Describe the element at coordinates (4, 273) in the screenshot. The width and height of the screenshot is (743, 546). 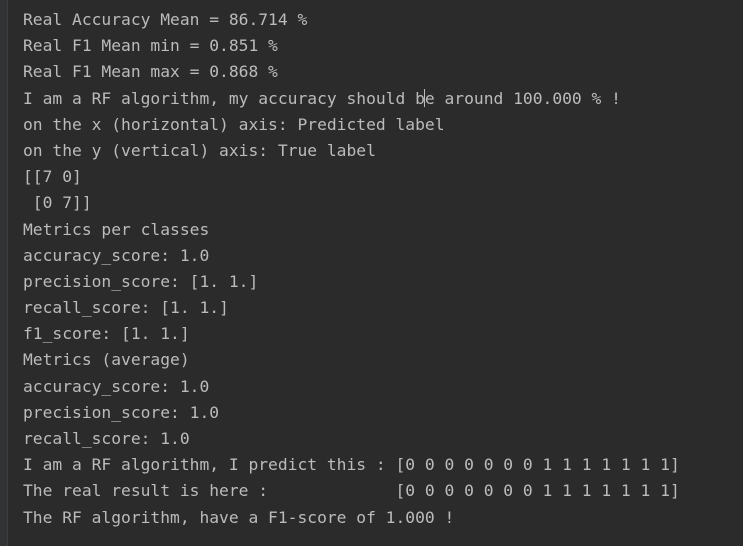
I see `console-gutter` at that location.